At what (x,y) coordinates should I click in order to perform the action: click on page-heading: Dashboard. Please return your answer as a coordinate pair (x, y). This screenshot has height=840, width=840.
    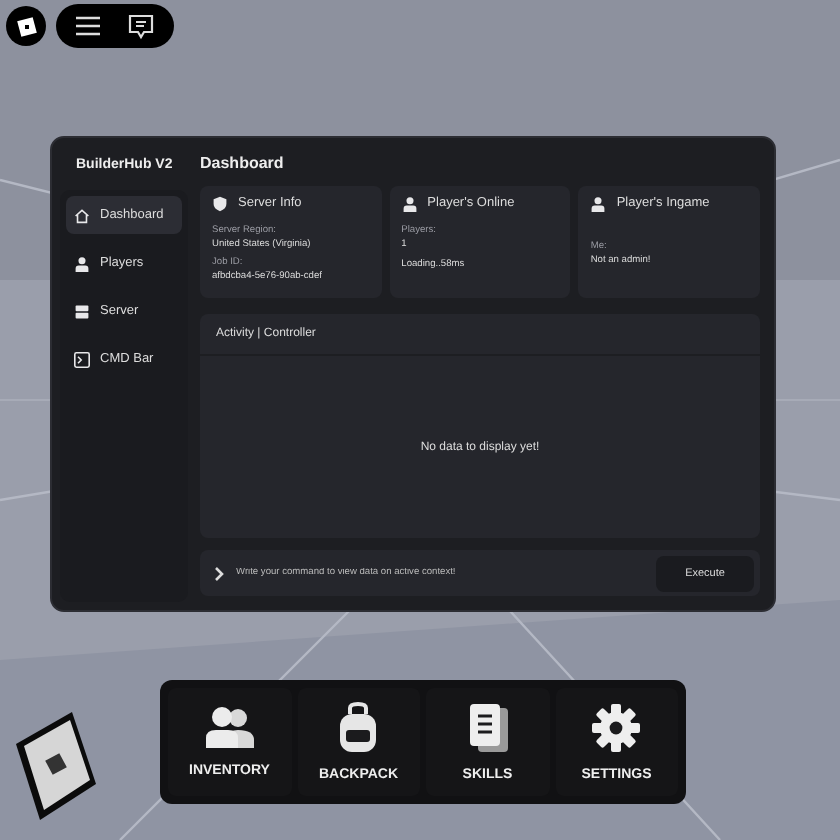
    Looking at the image, I should click on (243, 164).